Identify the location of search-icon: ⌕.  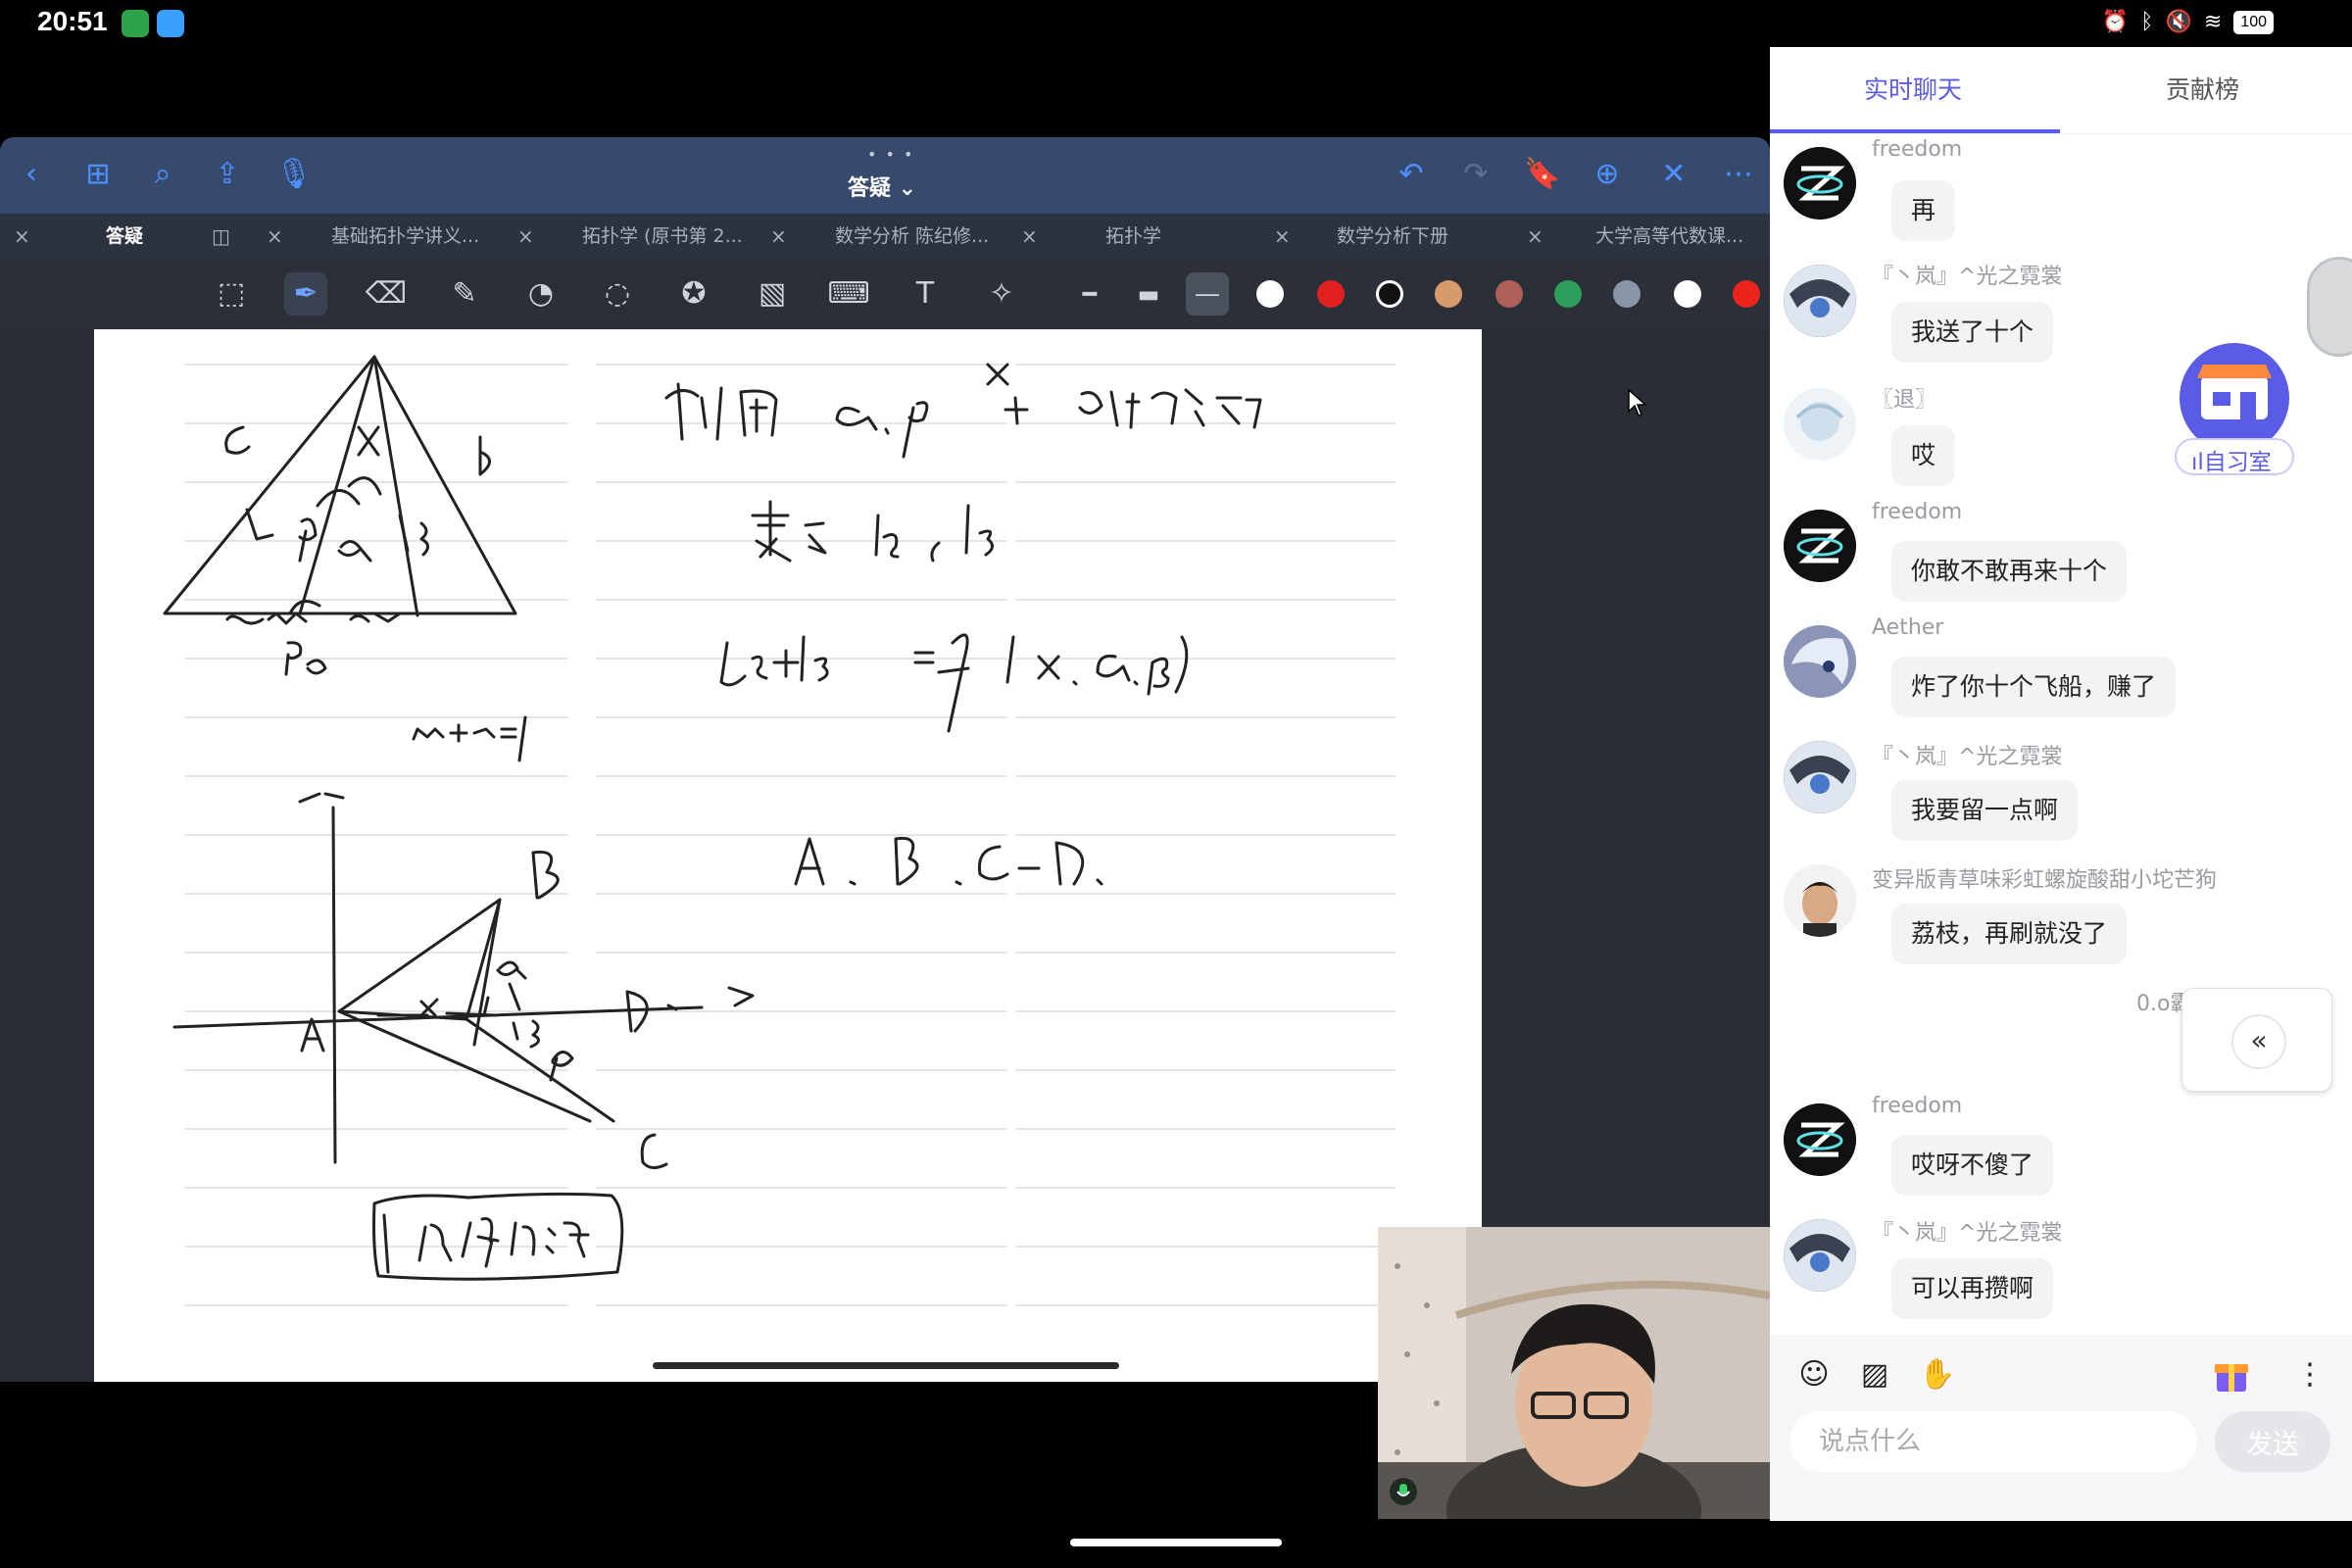
(162, 174).